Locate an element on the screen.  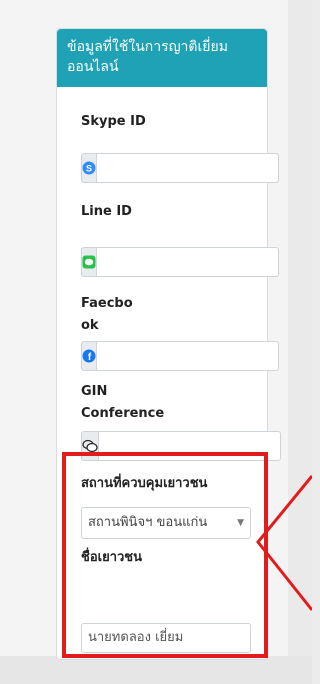
facebook-field is located at coordinates (187, 356).